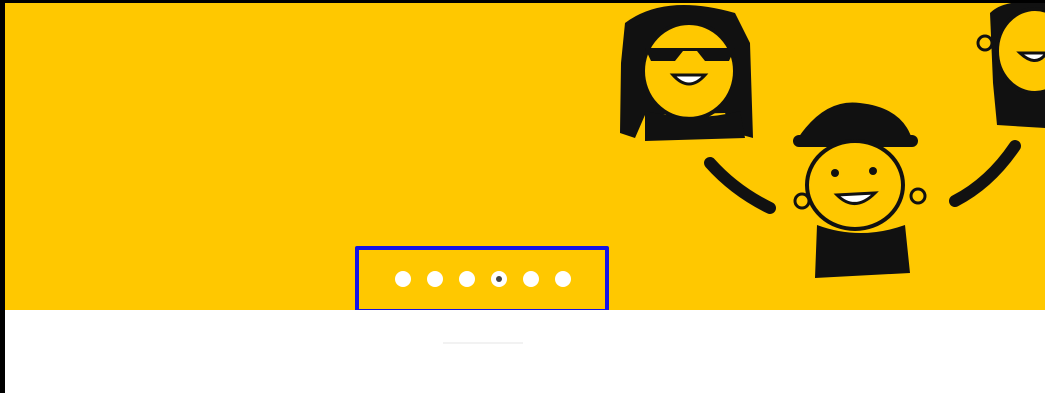 The width and height of the screenshot is (1045, 393). What do you see at coordinates (686, 73) in the screenshot?
I see `person-sunglasses` at bounding box center [686, 73].